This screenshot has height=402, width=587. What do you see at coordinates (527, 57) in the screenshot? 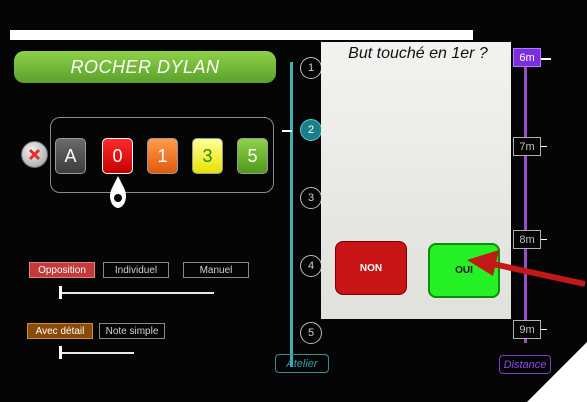
I see `distance-6m: 6m` at bounding box center [527, 57].